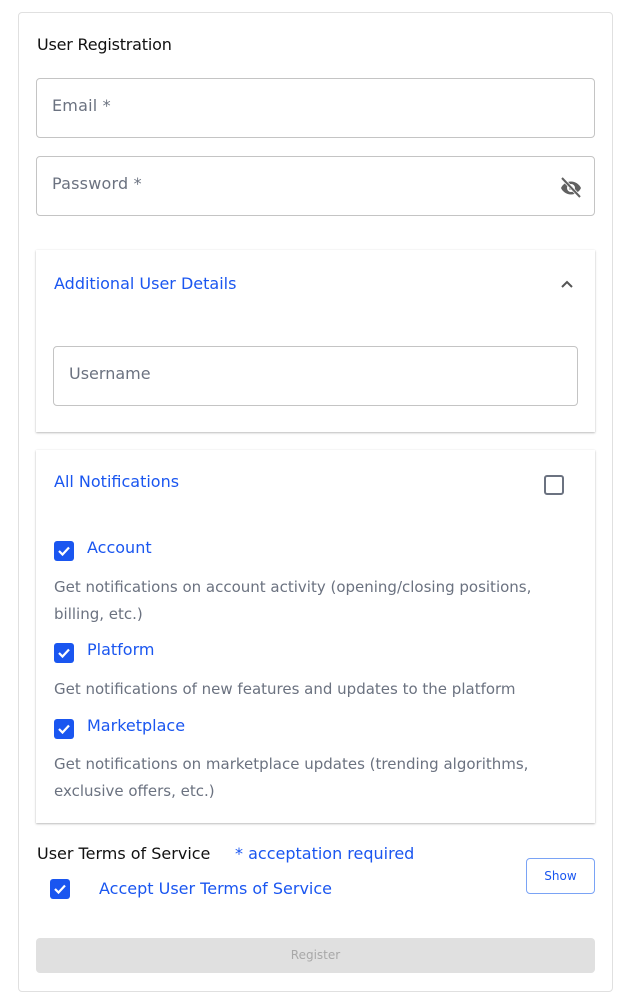 This screenshot has width=627, height=1008. What do you see at coordinates (120, 649) in the screenshot?
I see `platform-label: Platform` at bounding box center [120, 649].